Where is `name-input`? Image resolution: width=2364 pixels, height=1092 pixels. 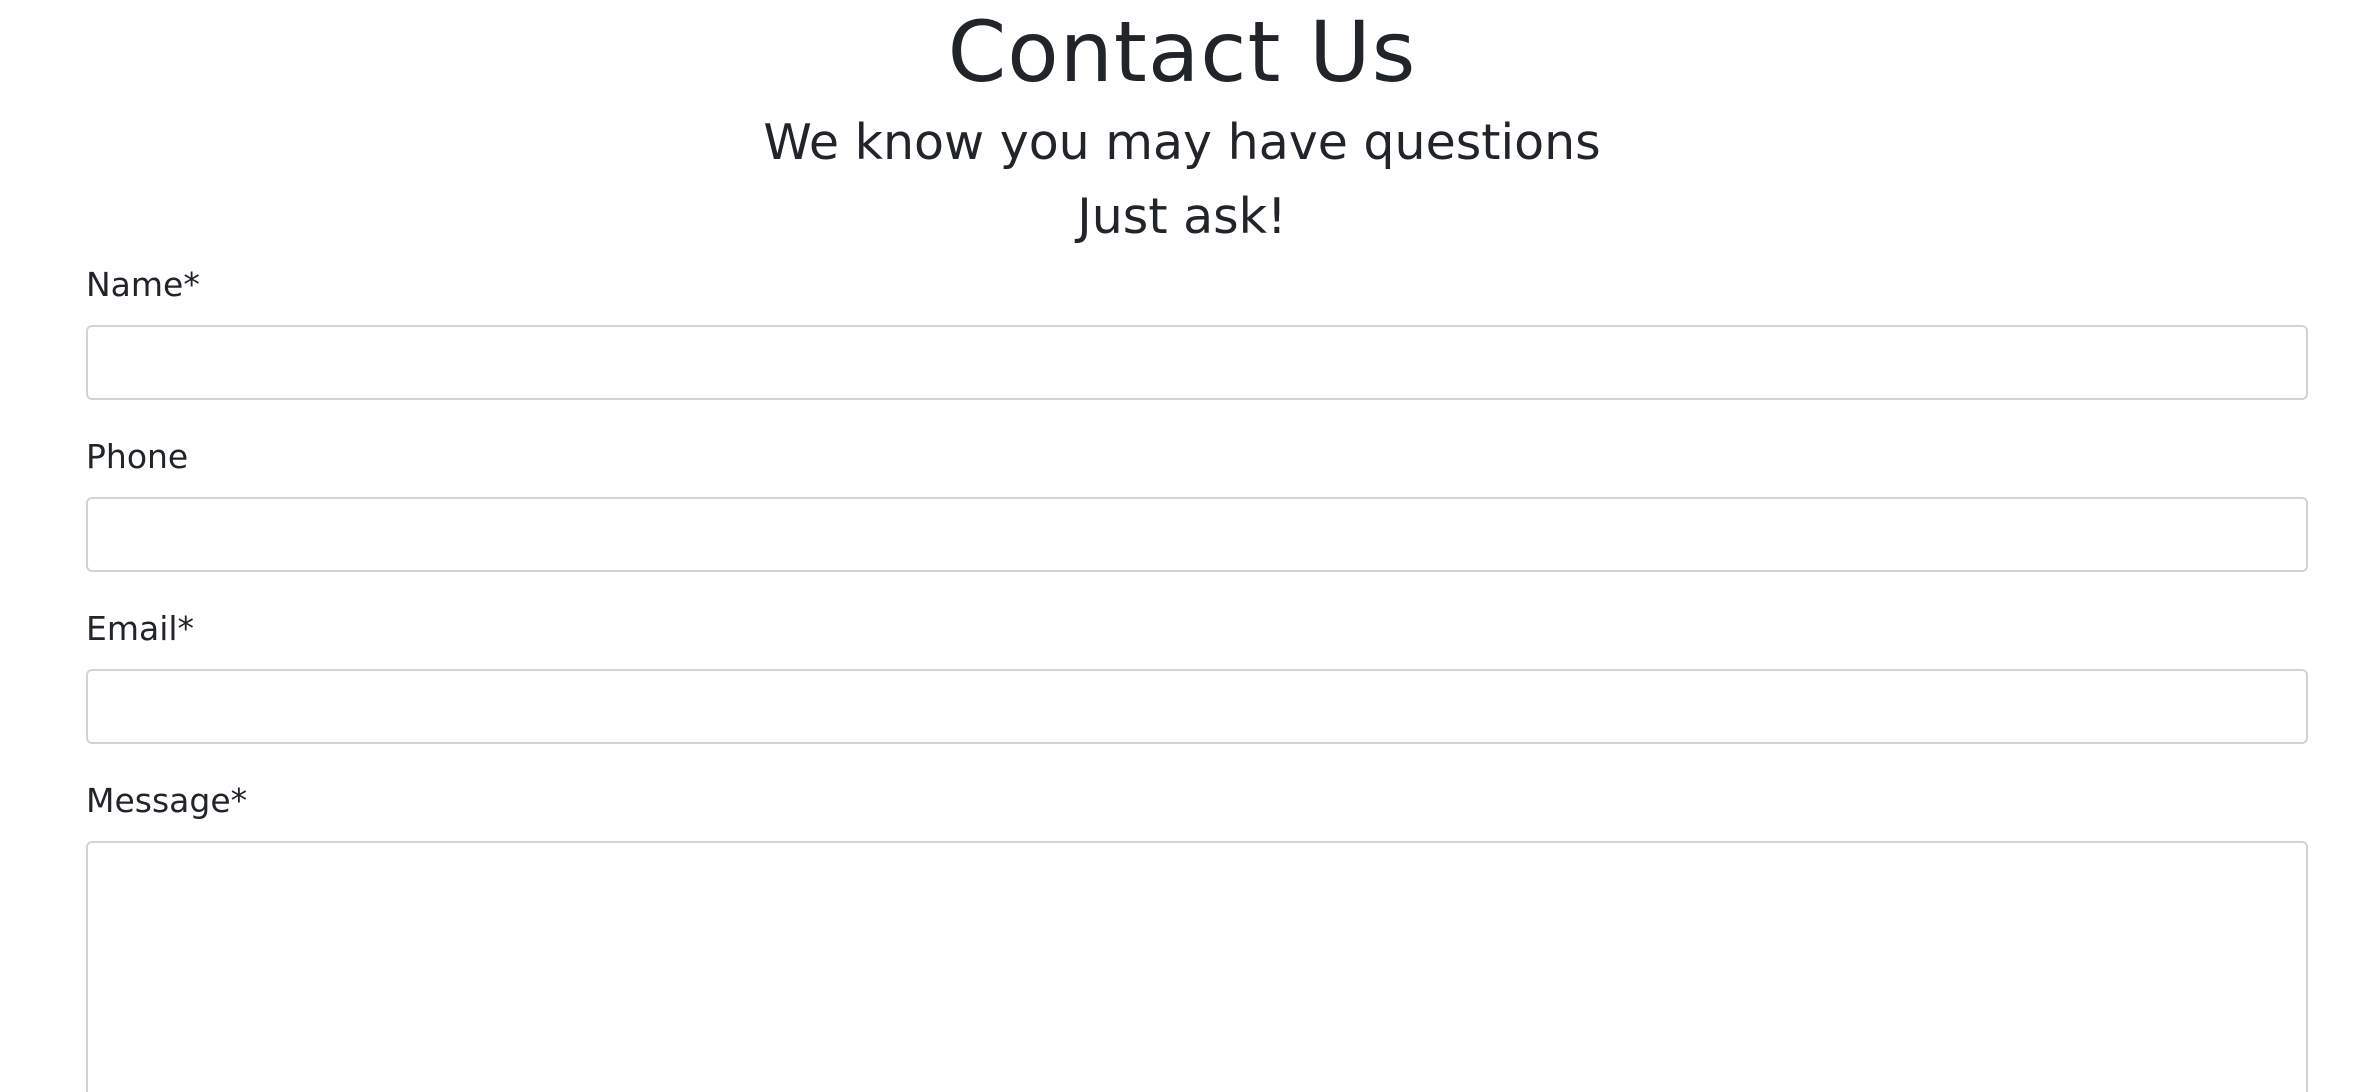 name-input is located at coordinates (1197, 362).